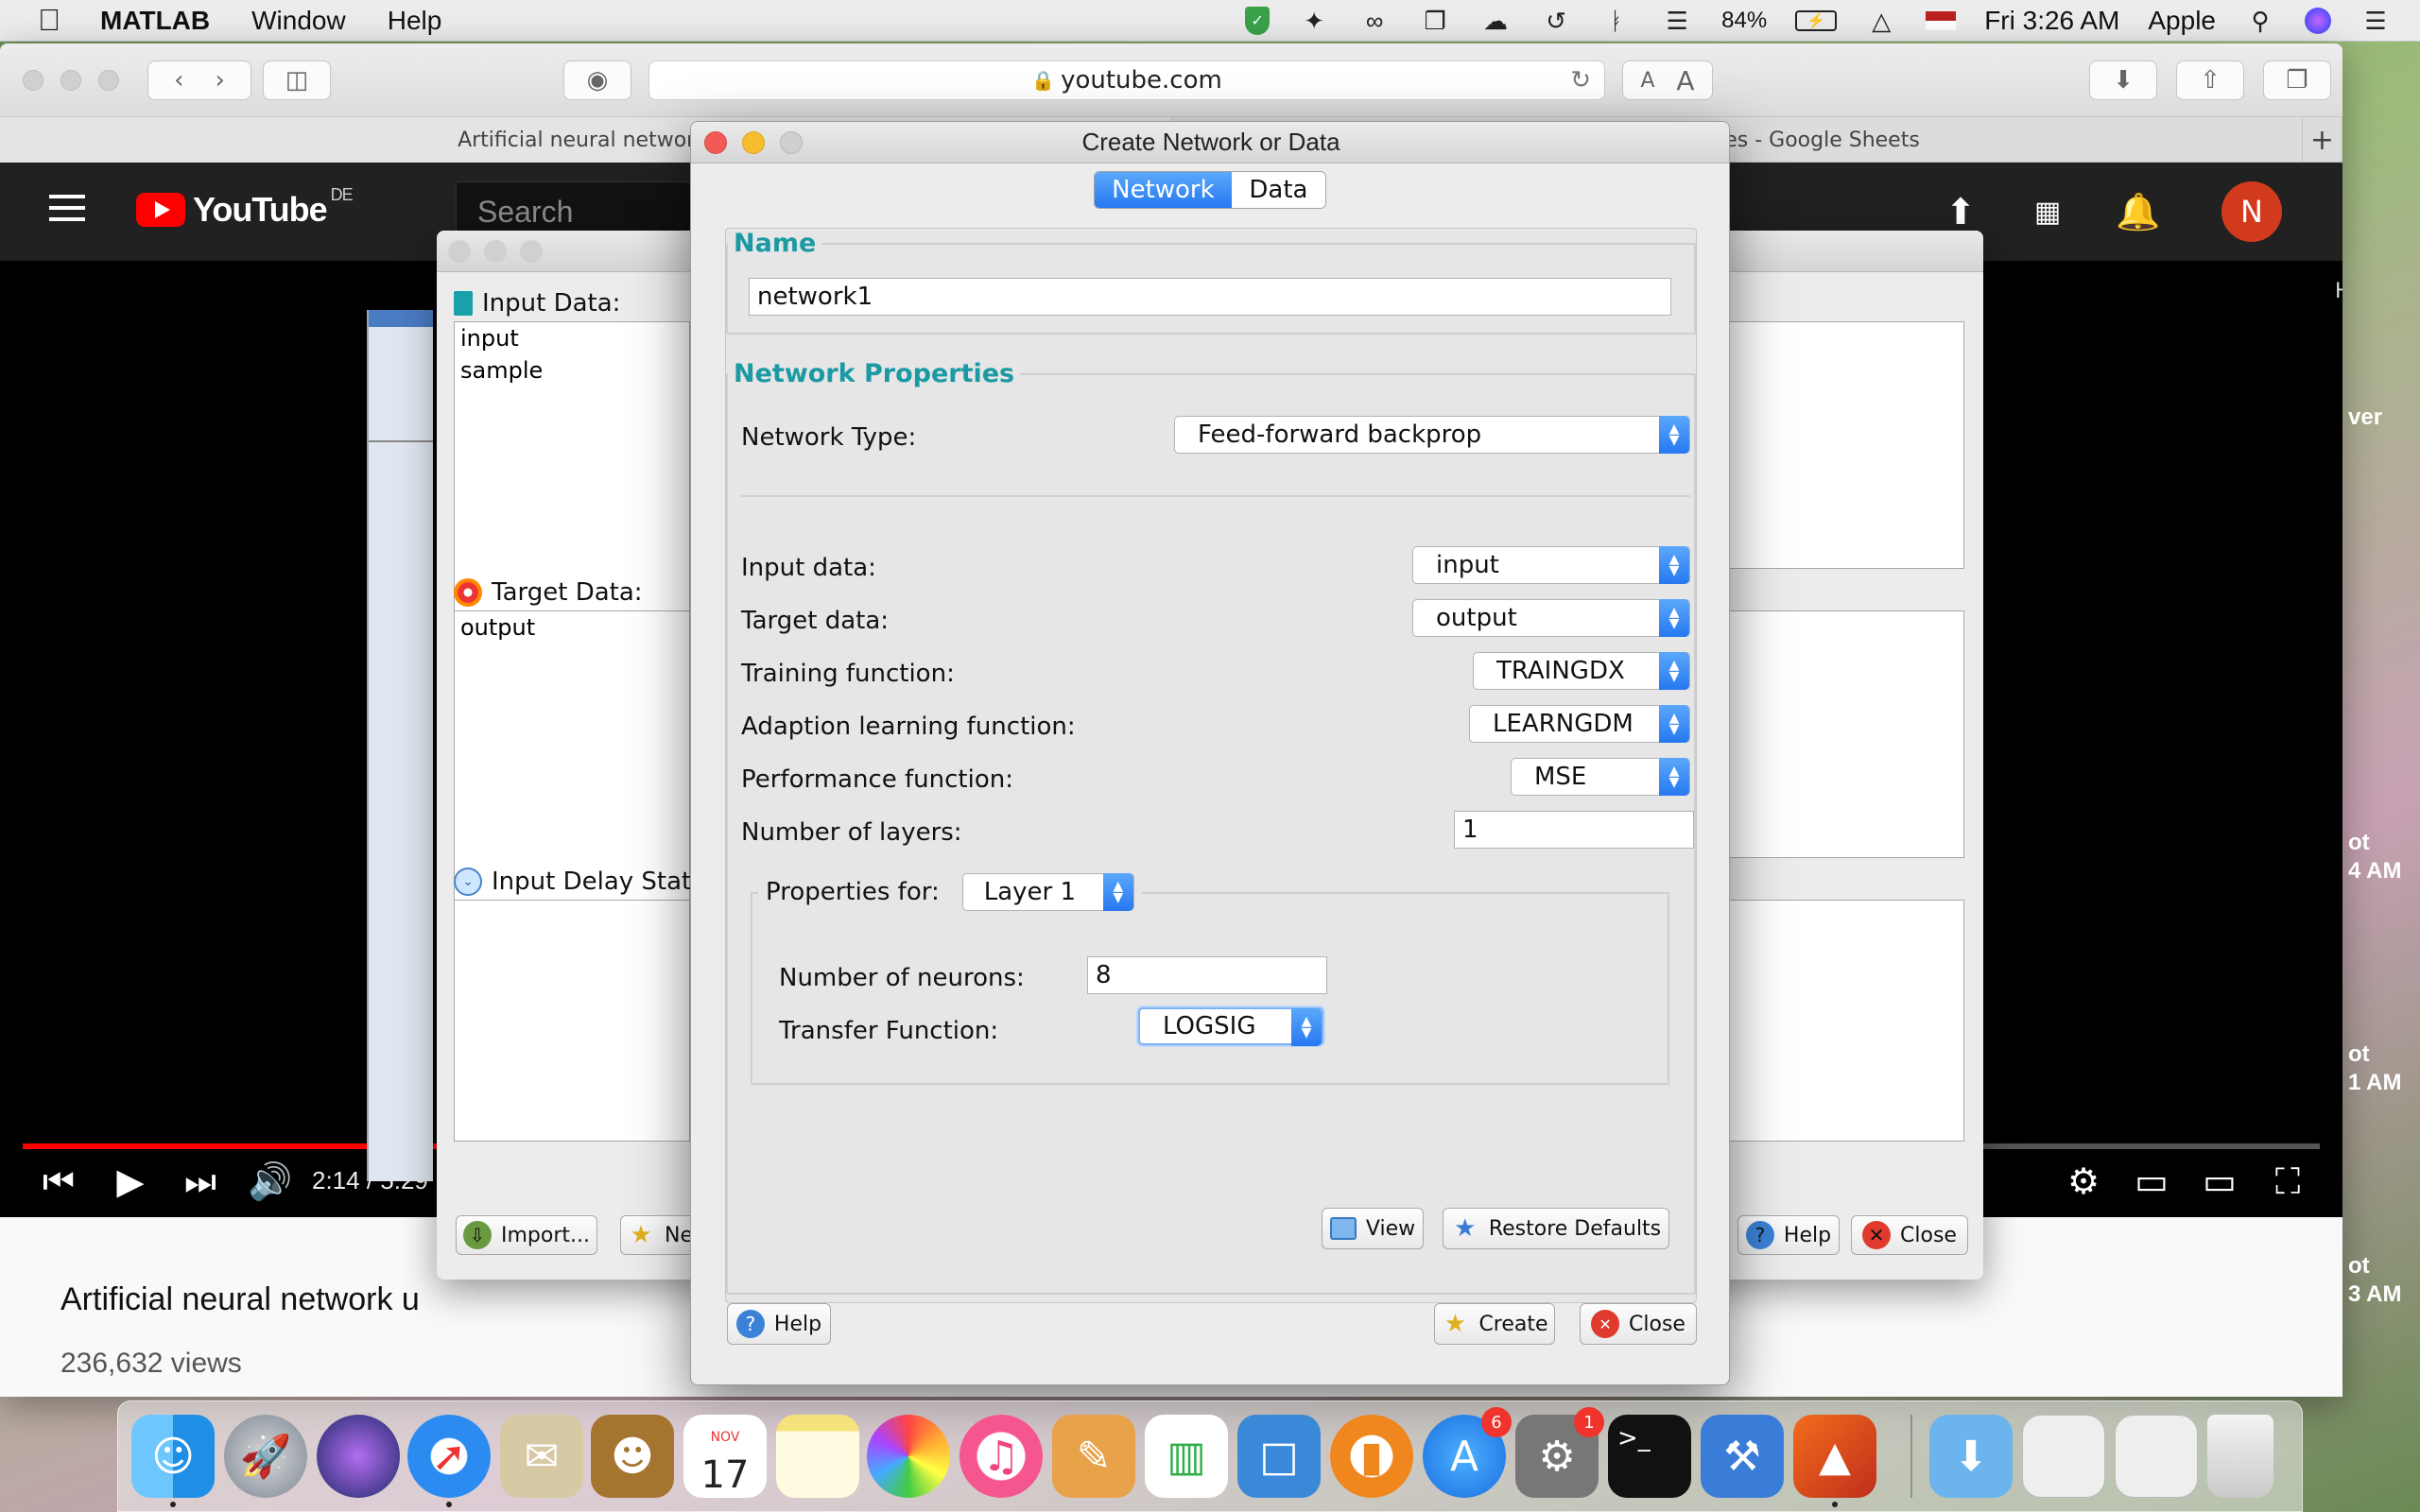  What do you see at coordinates (1834, 1456) in the screenshot?
I see `matlab-icon: ▲` at bounding box center [1834, 1456].